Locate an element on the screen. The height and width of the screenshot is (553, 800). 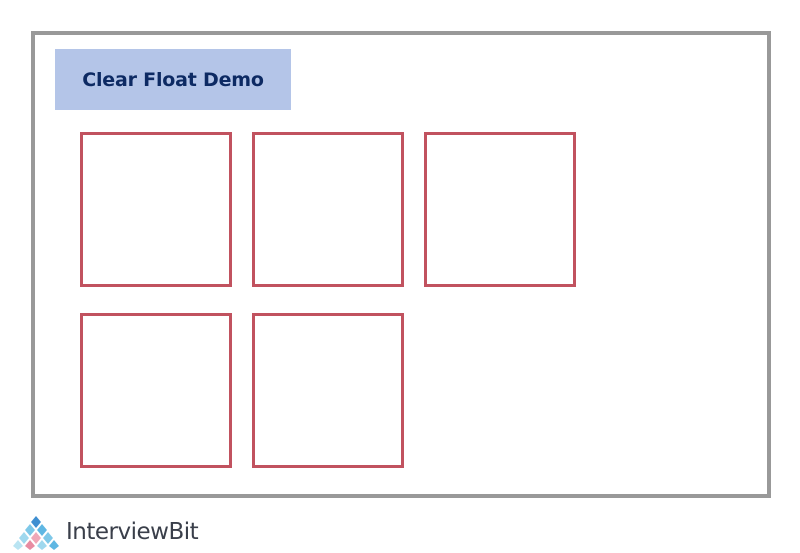
title-label: Clear Float Demo is located at coordinates (173, 79).